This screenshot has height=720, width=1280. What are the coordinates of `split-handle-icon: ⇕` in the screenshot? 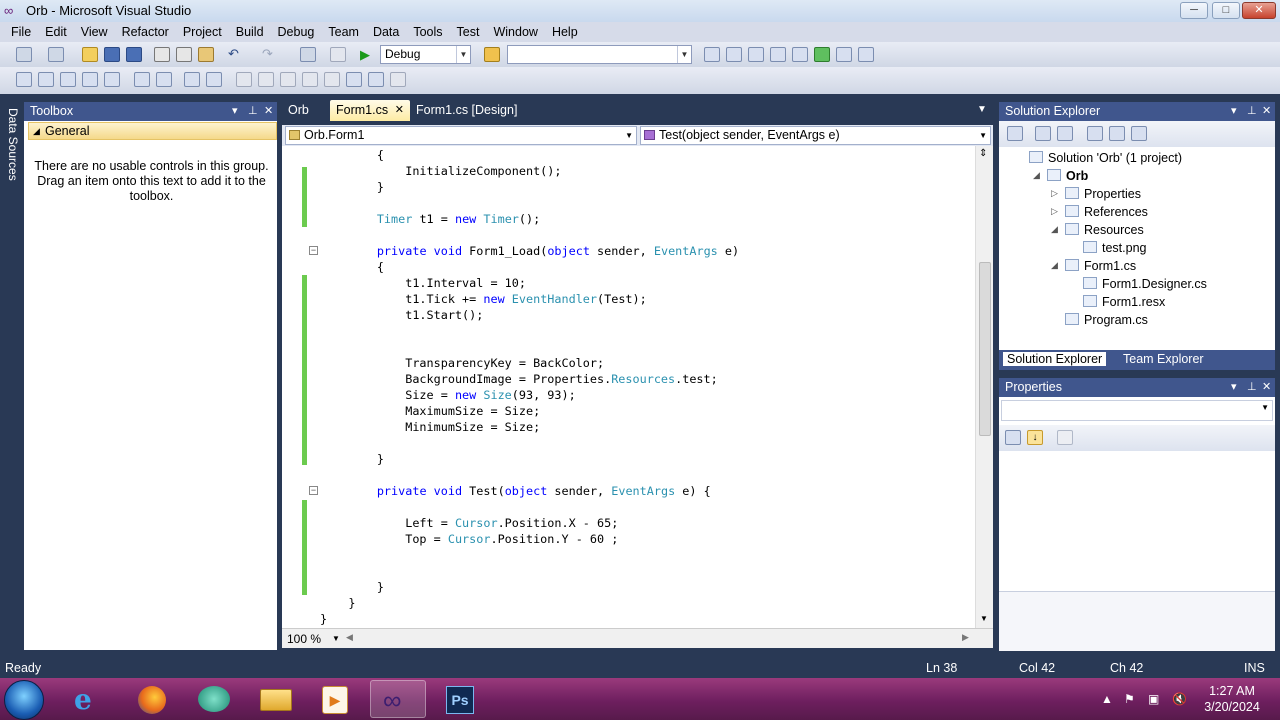 It's located at (983, 153).